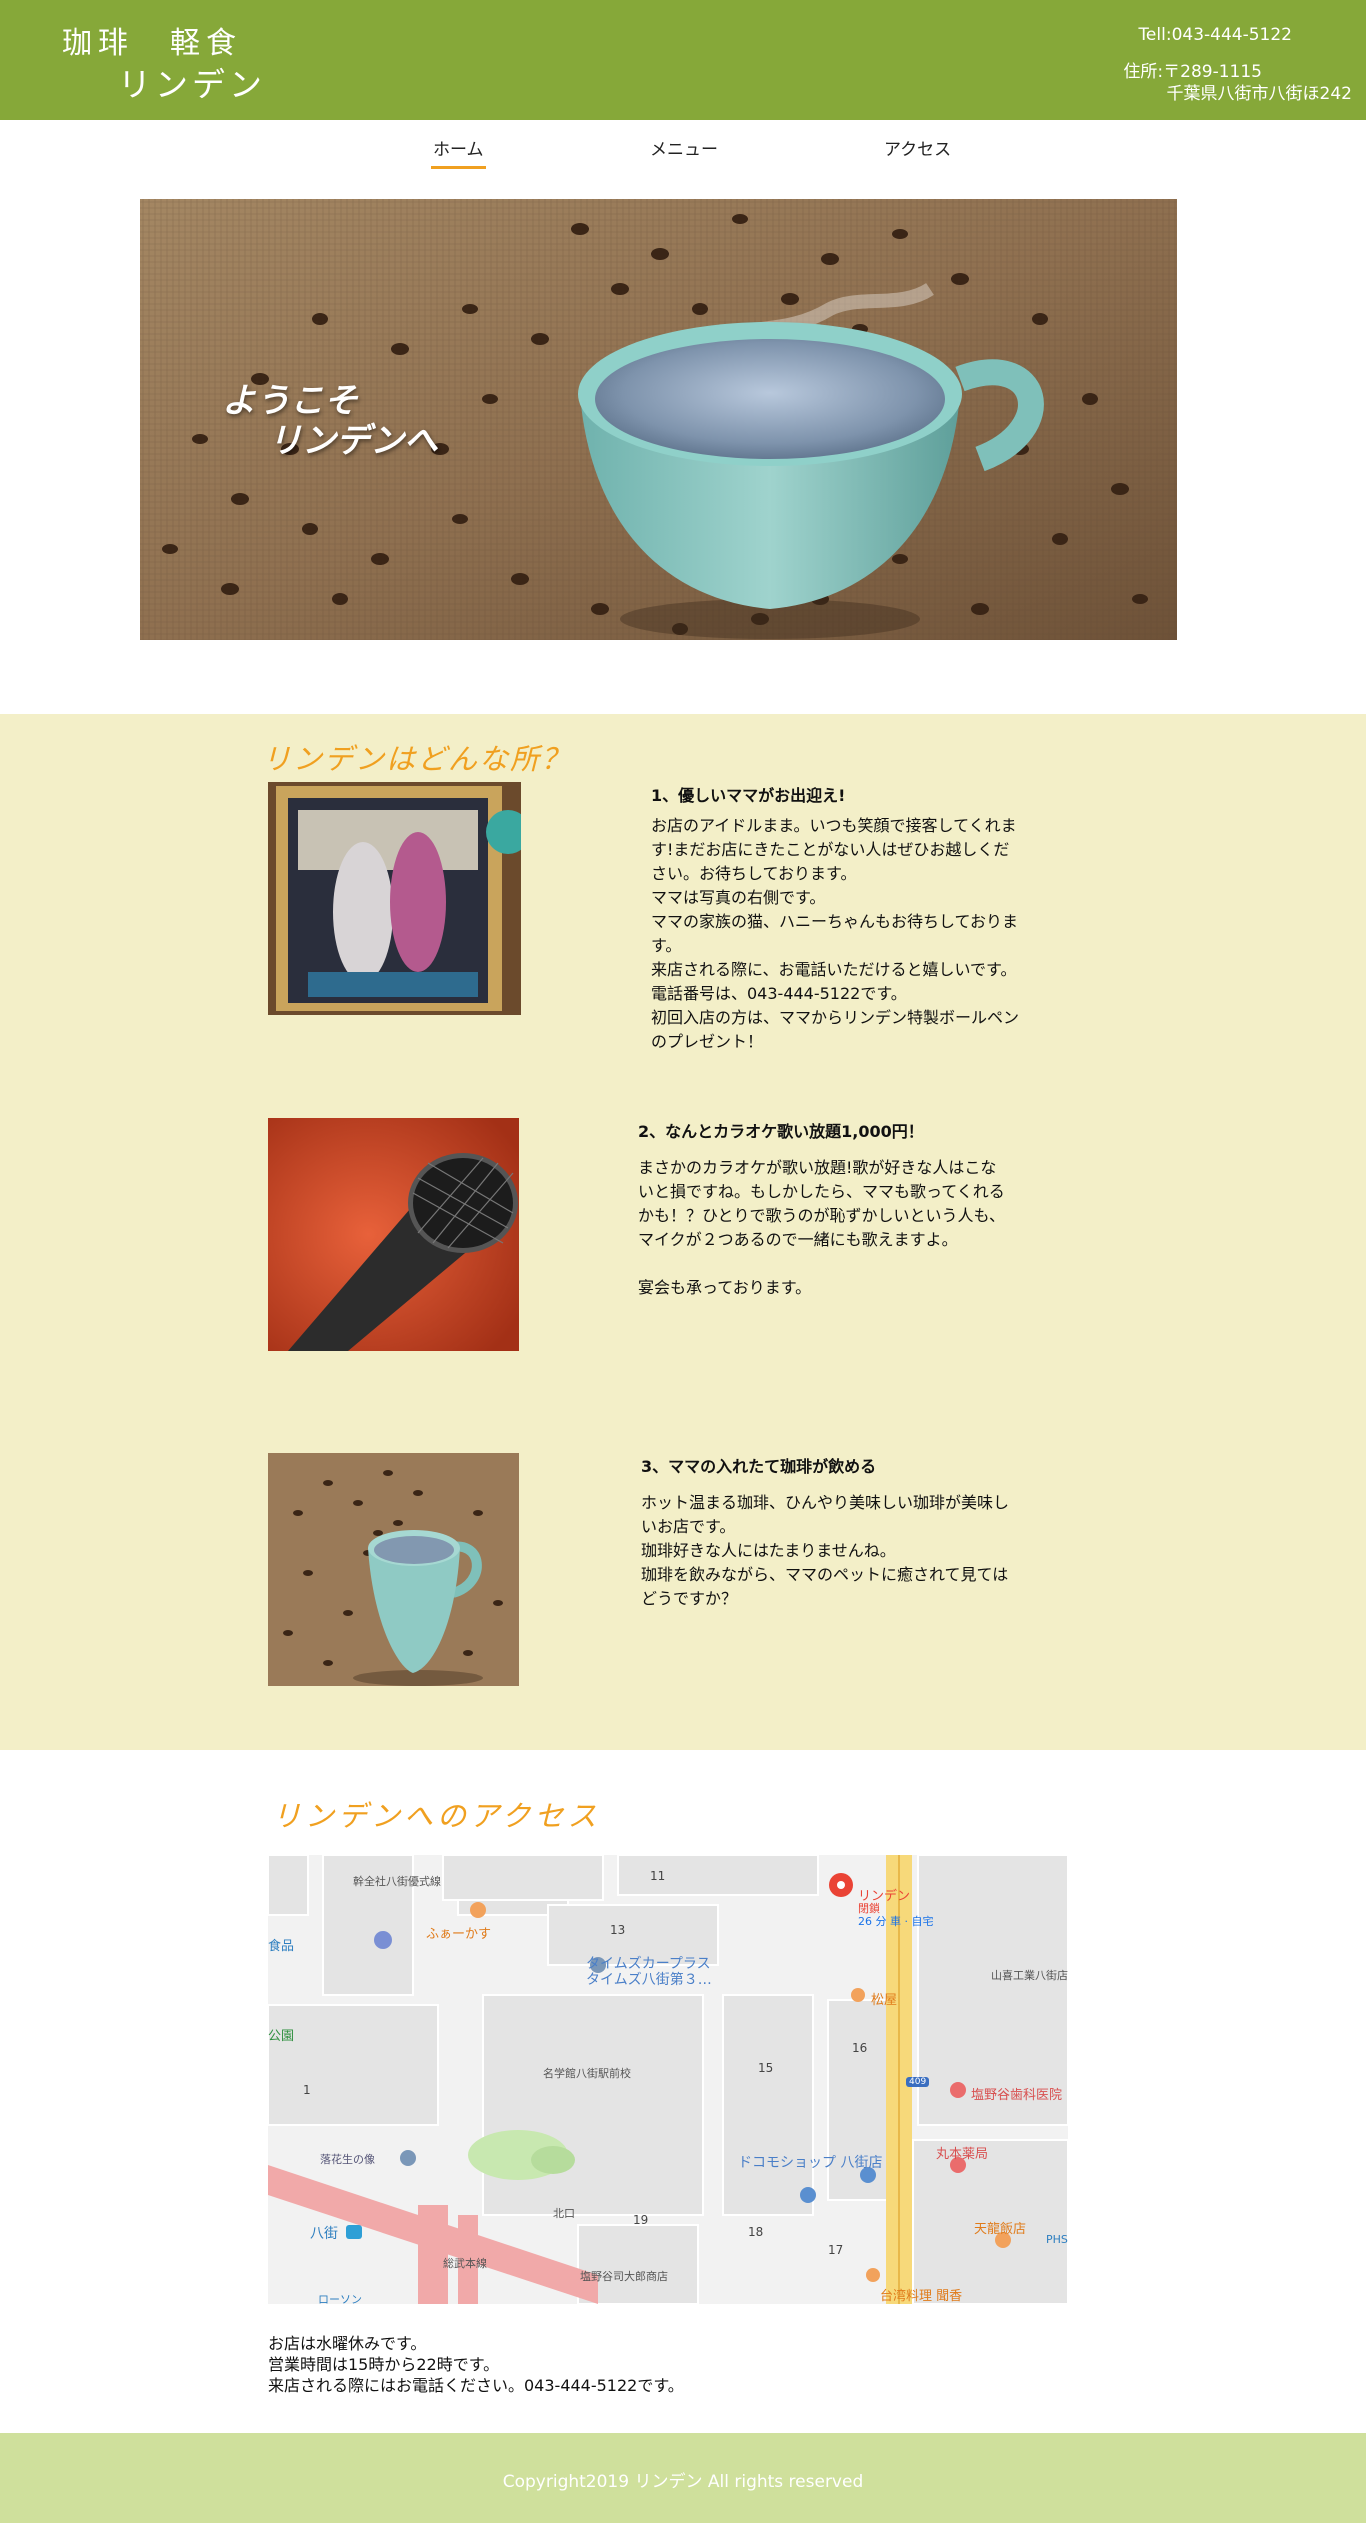  What do you see at coordinates (618, 1930) in the screenshot?
I see `map-label-n13: 13` at bounding box center [618, 1930].